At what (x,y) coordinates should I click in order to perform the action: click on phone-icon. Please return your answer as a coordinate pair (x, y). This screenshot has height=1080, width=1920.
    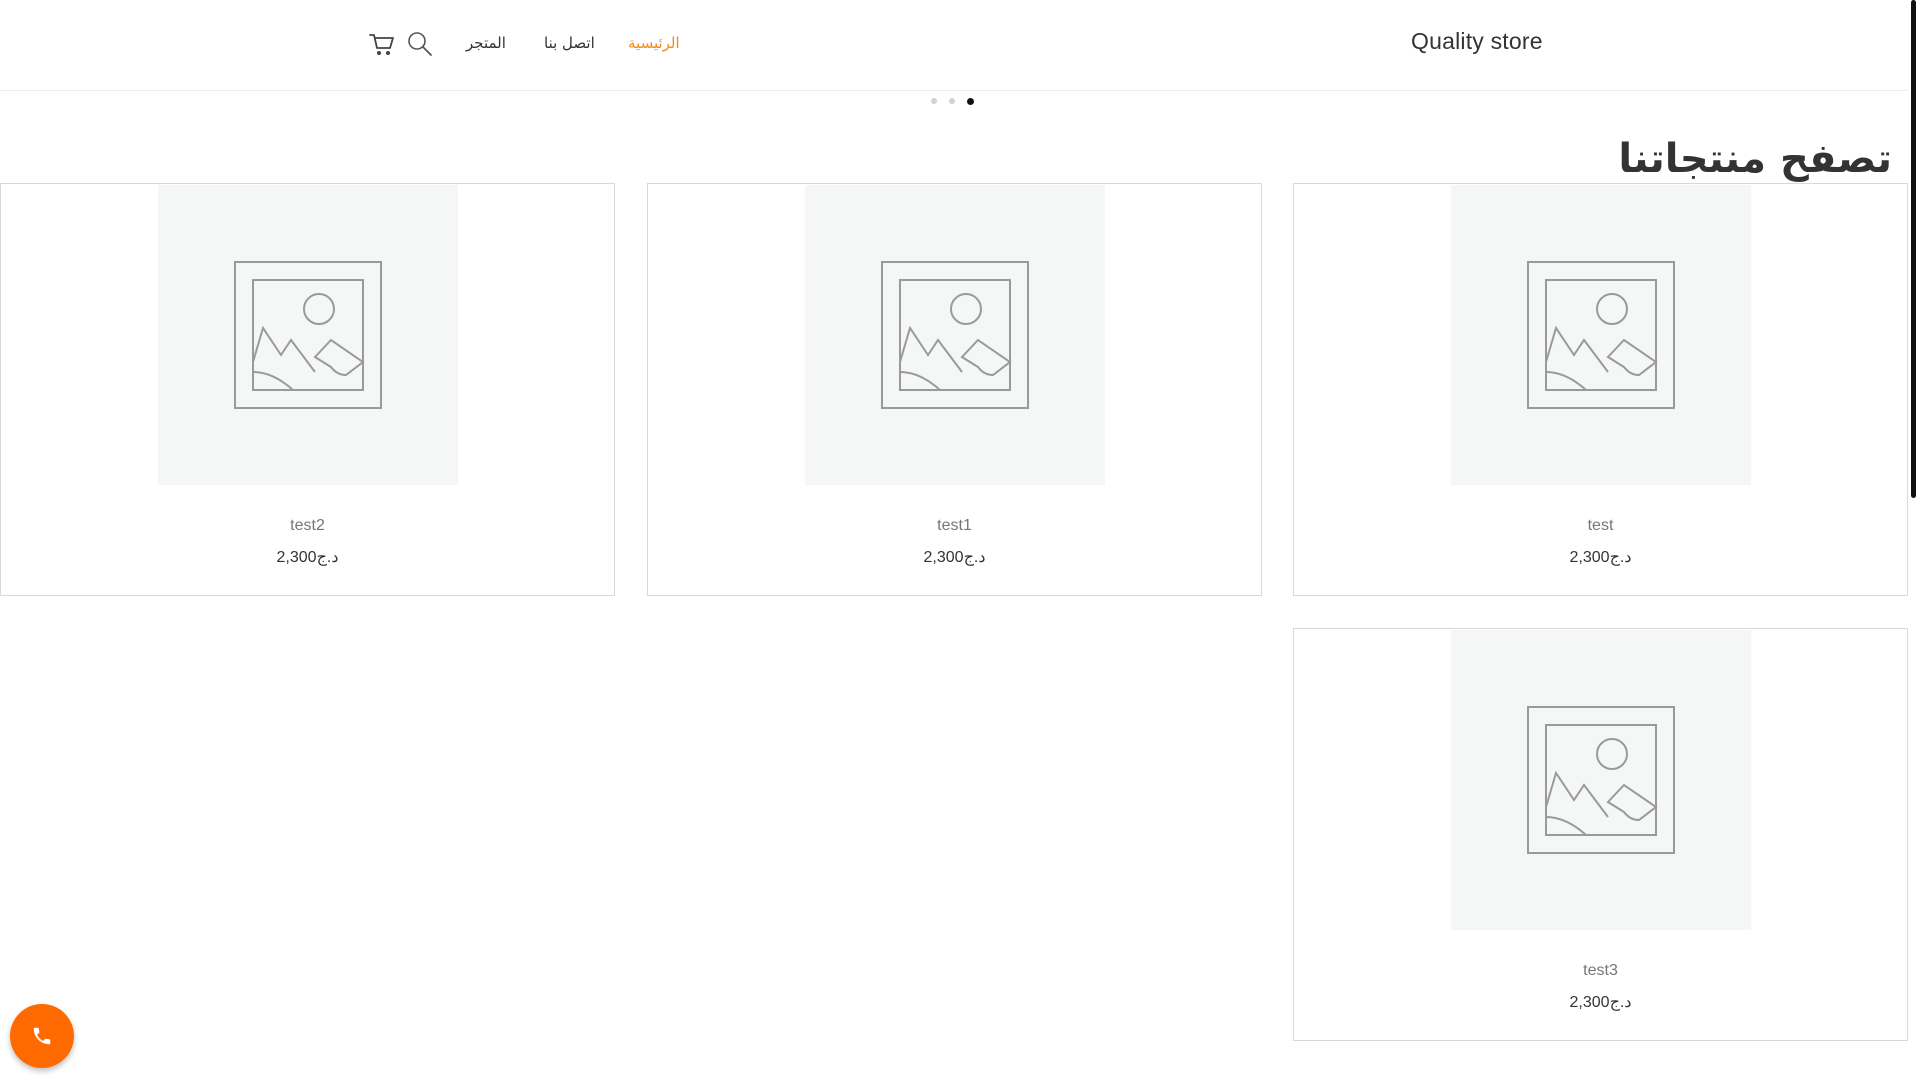
    Looking at the image, I should click on (42, 1036).